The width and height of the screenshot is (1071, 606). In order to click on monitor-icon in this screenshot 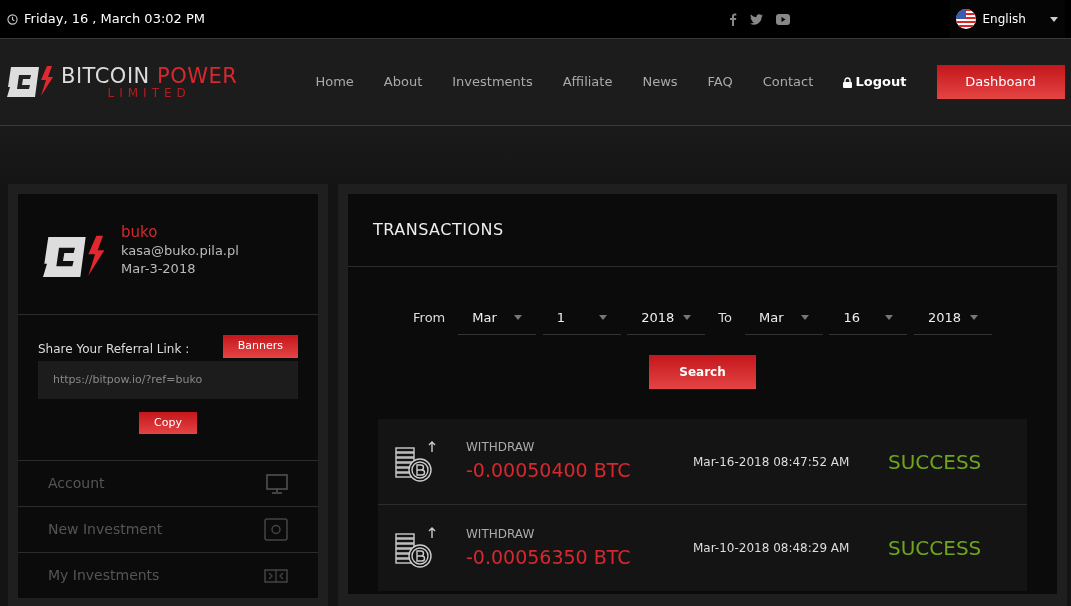, I will do `click(277, 483)`.